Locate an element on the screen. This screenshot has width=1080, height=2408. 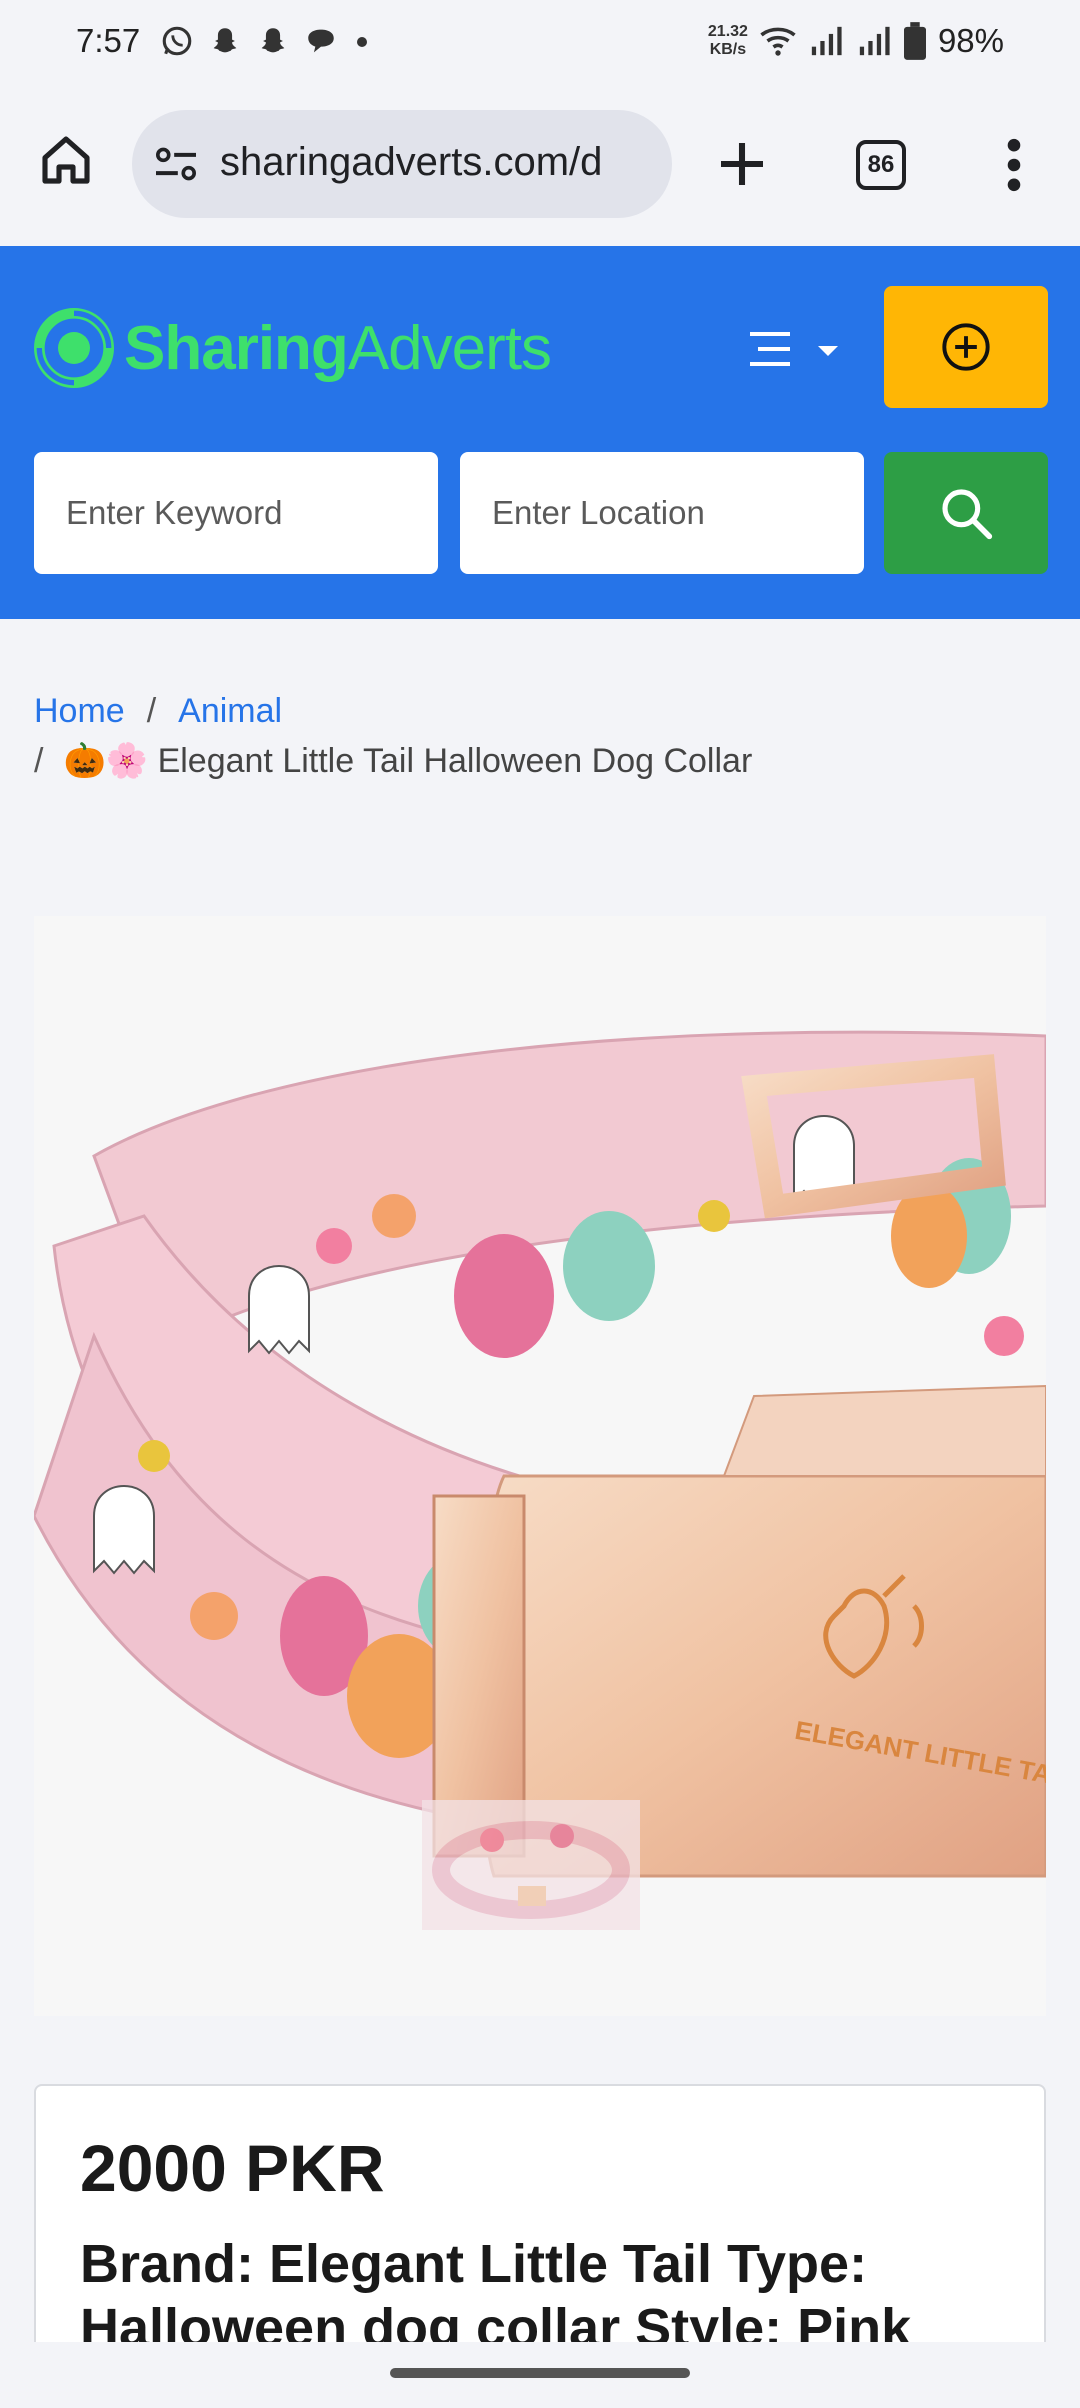
notification-icons is located at coordinates (266, 41).